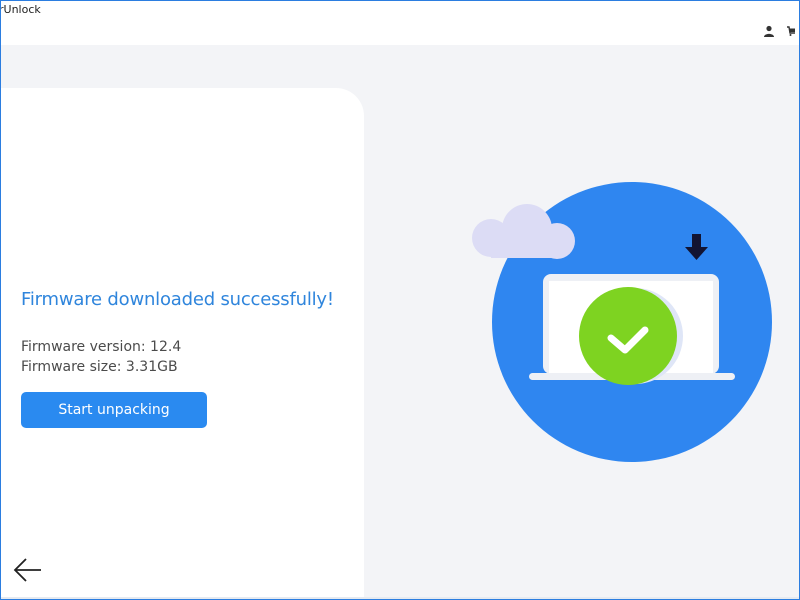  I want to click on arrow-left-icon, so click(28, 570).